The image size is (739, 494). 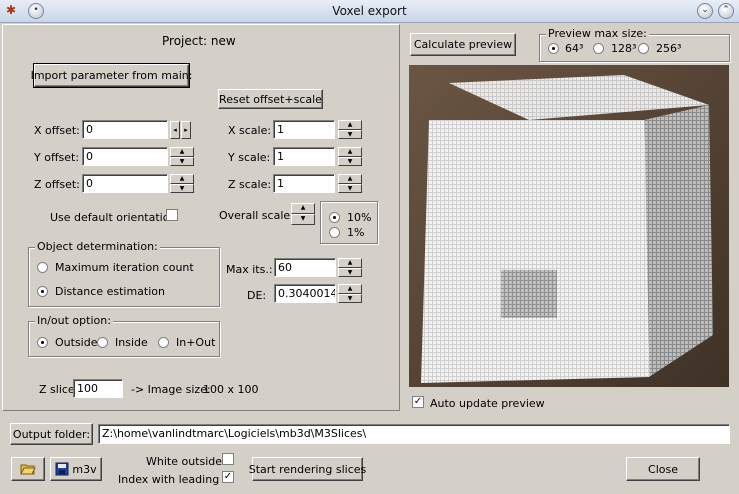 What do you see at coordinates (643, 48) in the screenshot?
I see `preview-256-radio` at bounding box center [643, 48].